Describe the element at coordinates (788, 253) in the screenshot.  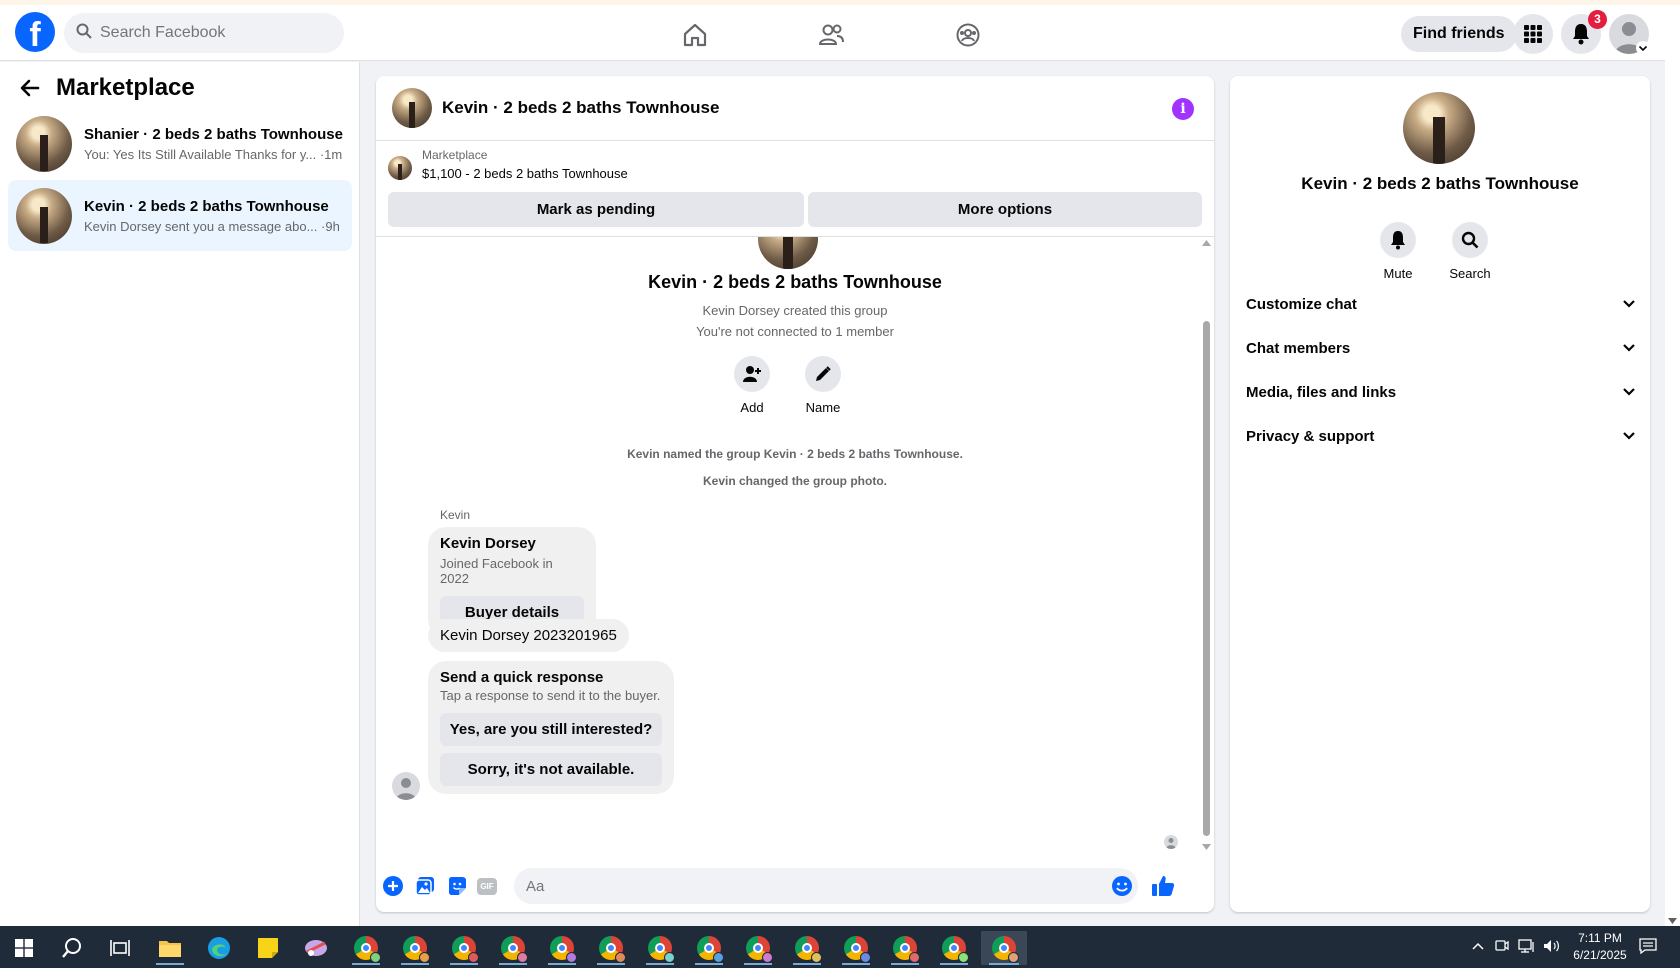
I see `group-photo` at that location.